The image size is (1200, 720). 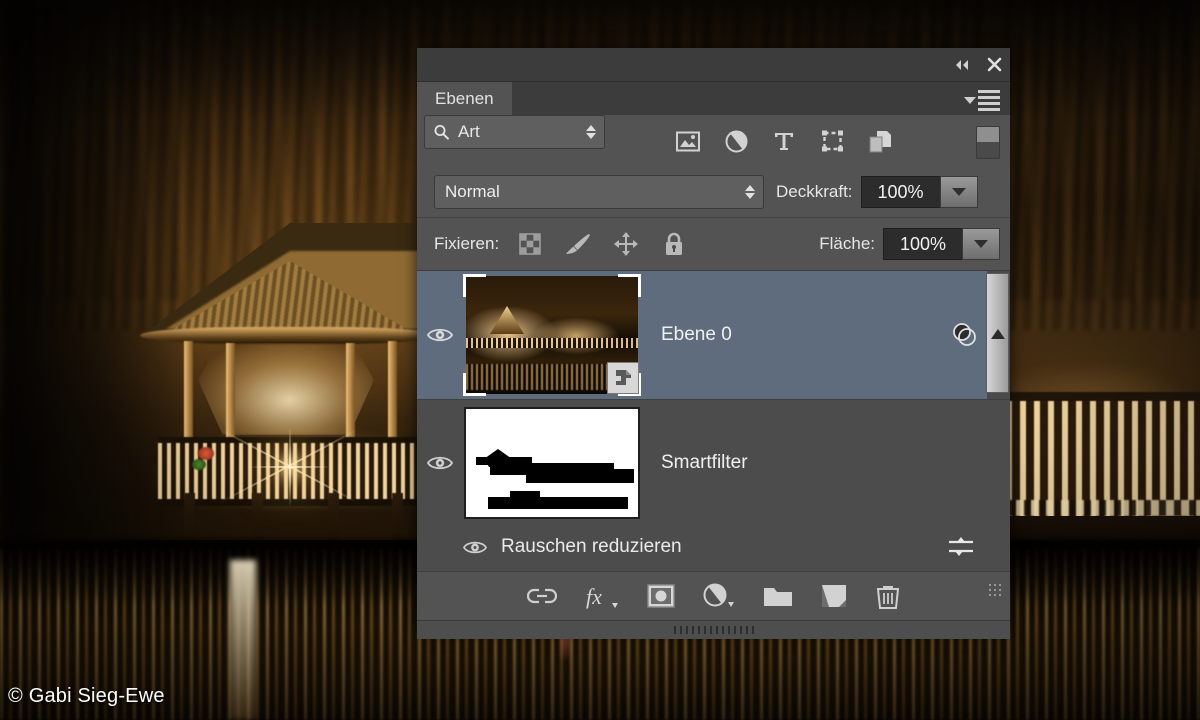 What do you see at coordinates (199, 464) in the screenshot?
I see `gazebo-foliage` at bounding box center [199, 464].